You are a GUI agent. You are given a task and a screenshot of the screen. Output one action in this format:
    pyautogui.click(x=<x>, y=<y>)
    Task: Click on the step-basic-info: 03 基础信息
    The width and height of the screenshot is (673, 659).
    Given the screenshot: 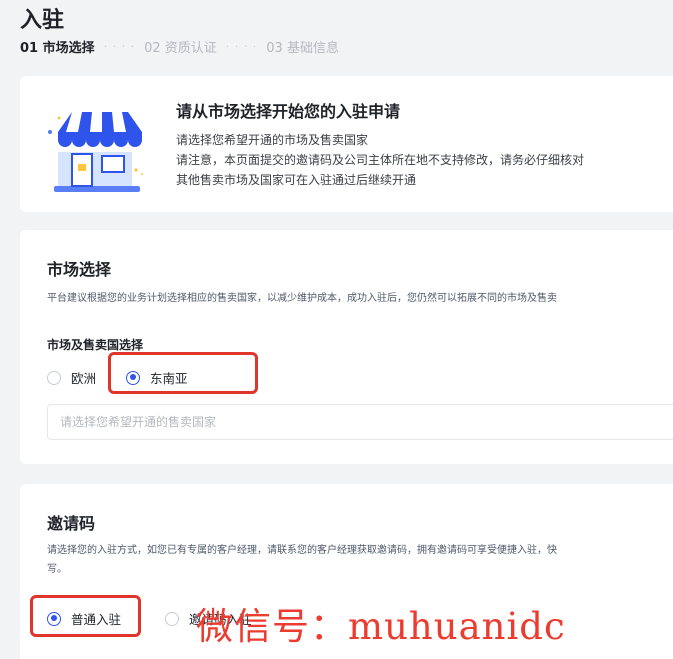 What is the action you would take?
    pyautogui.click(x=302, y=46)
    